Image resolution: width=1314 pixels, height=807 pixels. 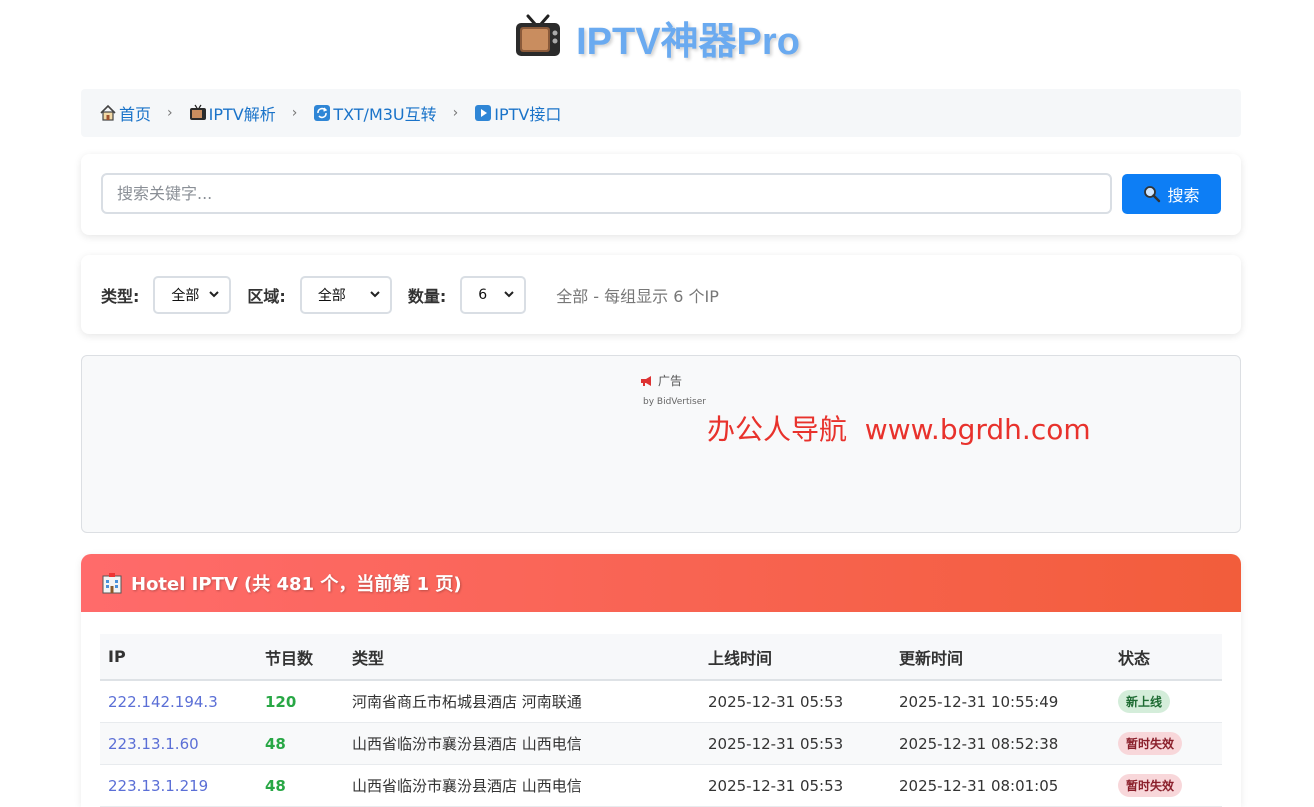 What do you see at coordinates (670, 381) in the screenshot?
I see `ad-label-text: 广告` at bounding box center [670, 381].